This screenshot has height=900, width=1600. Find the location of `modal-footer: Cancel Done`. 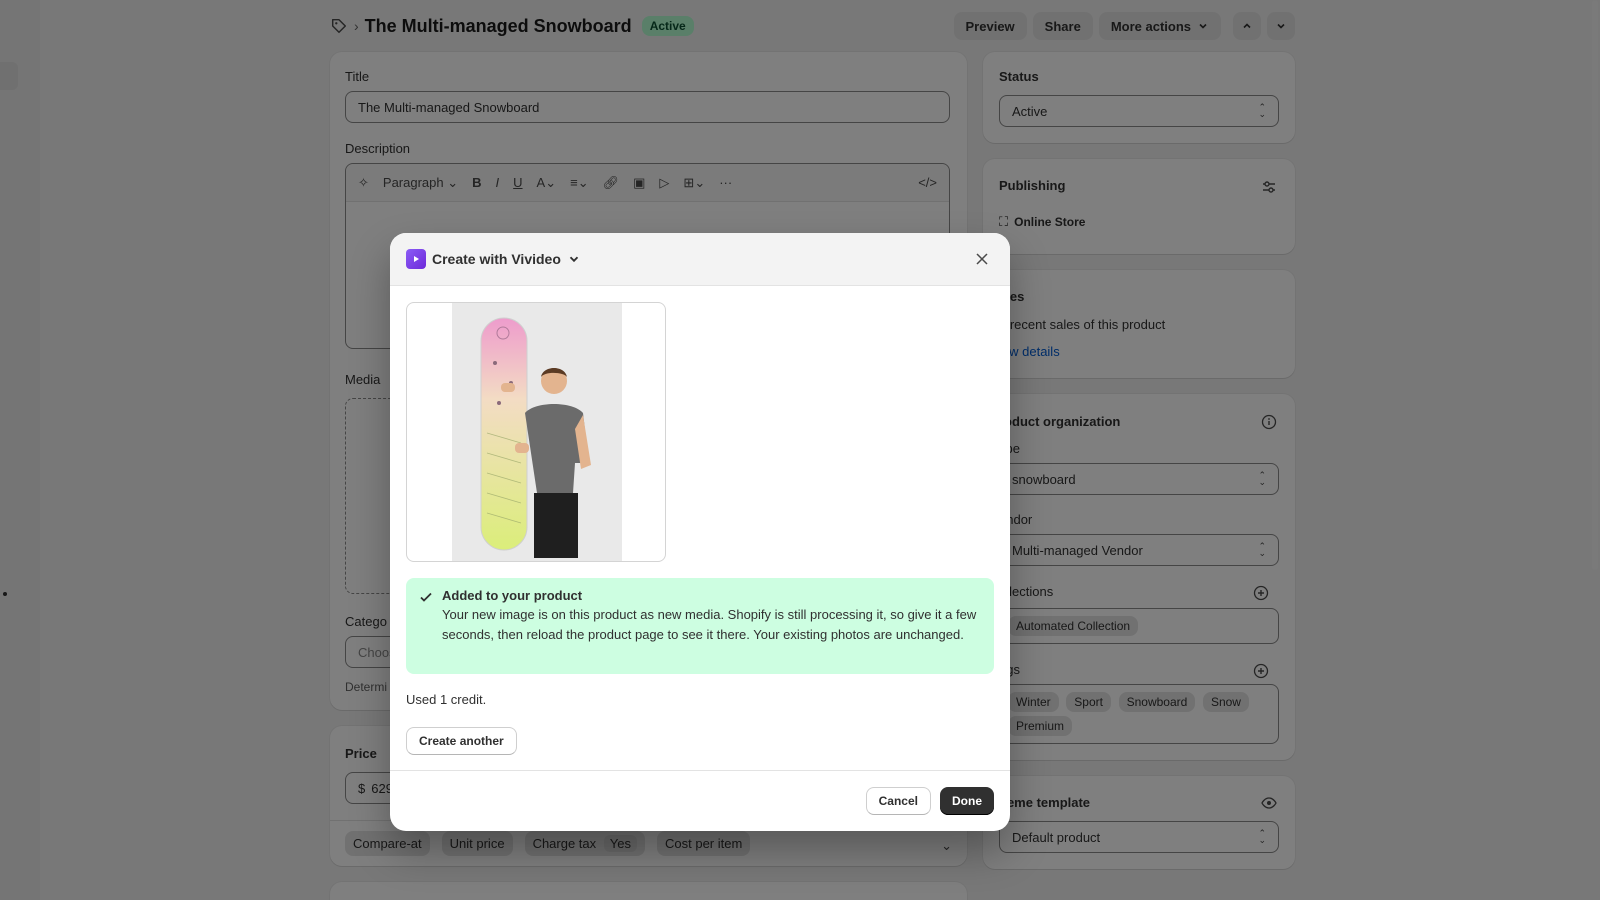

modal-footer: Cancel Done is located at coordinates (700, 800).